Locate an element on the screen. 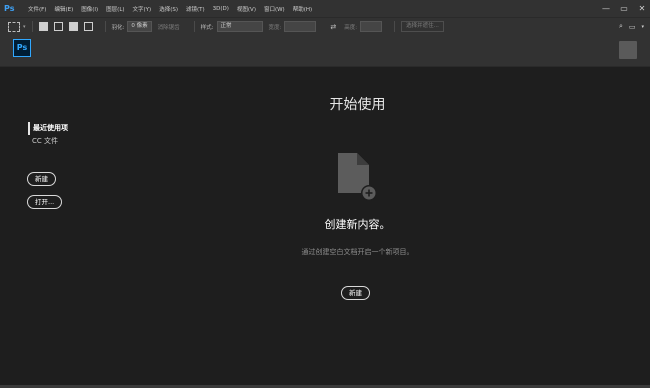 This screenshot has height=388, width=650. feather-label: 羽化: is located at coordinates (118, 27).